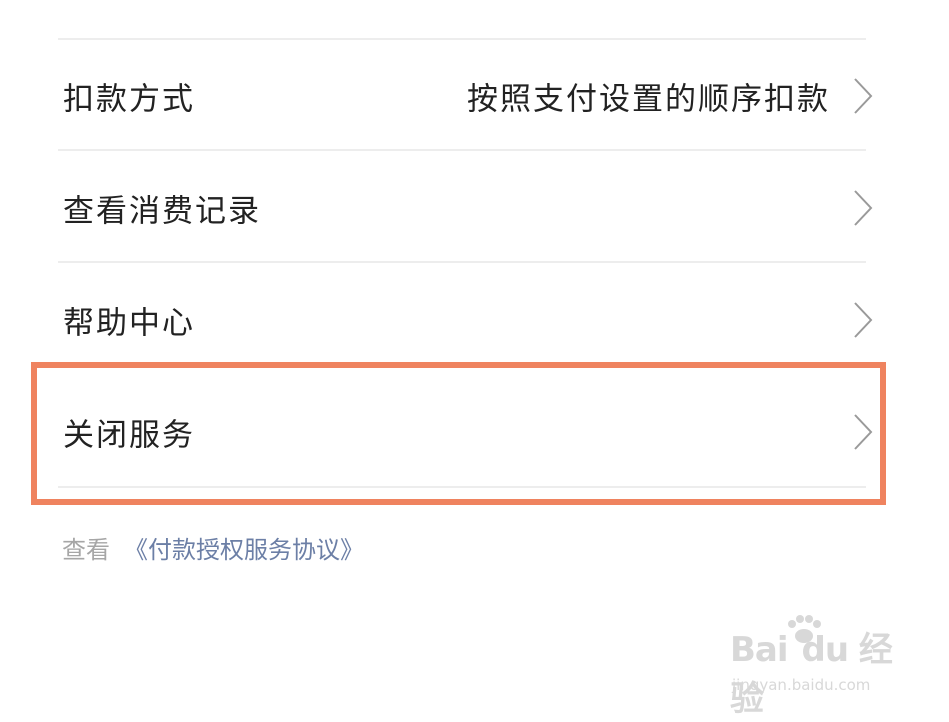  What do you see at coordinates (162, 211) in the screenshot?
I see `row-view-records-label: 查看消费记录` at bounding box center [162, 211].